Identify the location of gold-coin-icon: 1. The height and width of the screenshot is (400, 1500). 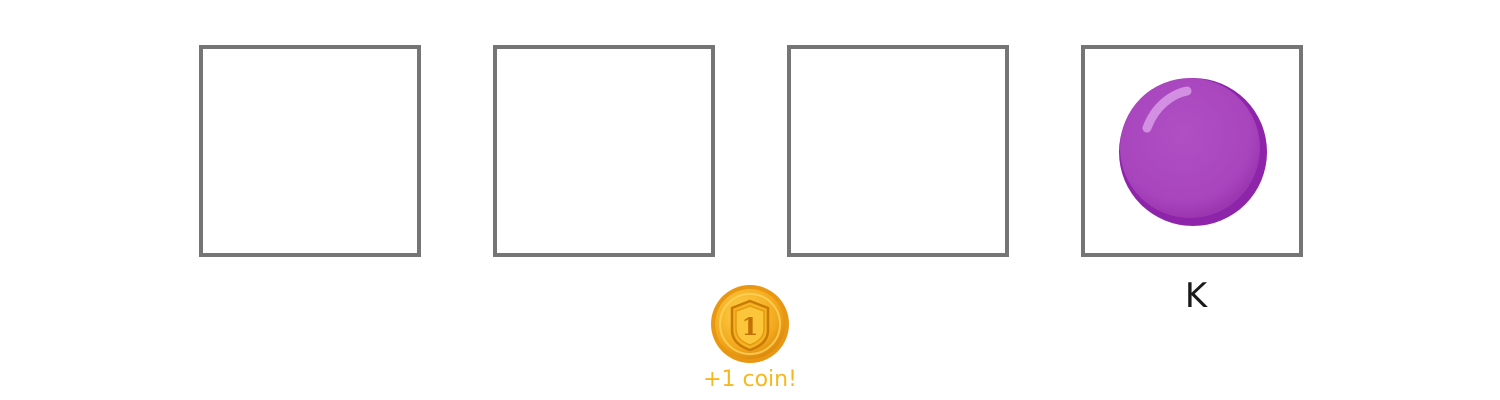
(750, 324).